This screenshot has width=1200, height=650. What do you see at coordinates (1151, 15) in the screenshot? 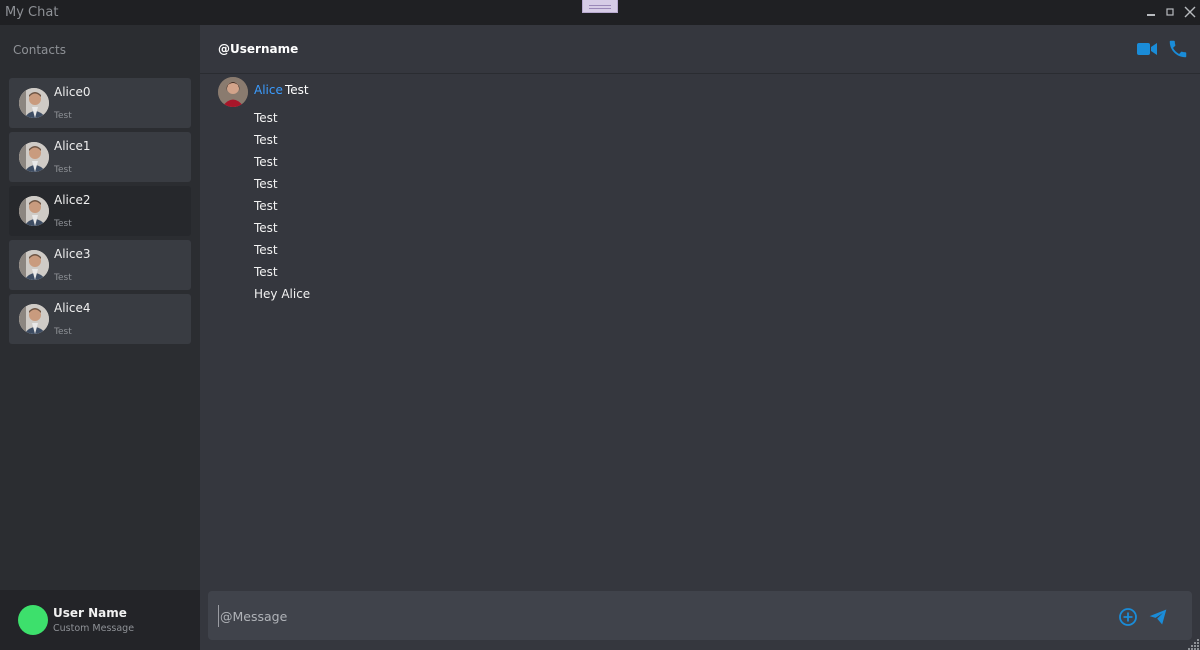
I see `minimize-icon` at bounding box center [1151, 15].